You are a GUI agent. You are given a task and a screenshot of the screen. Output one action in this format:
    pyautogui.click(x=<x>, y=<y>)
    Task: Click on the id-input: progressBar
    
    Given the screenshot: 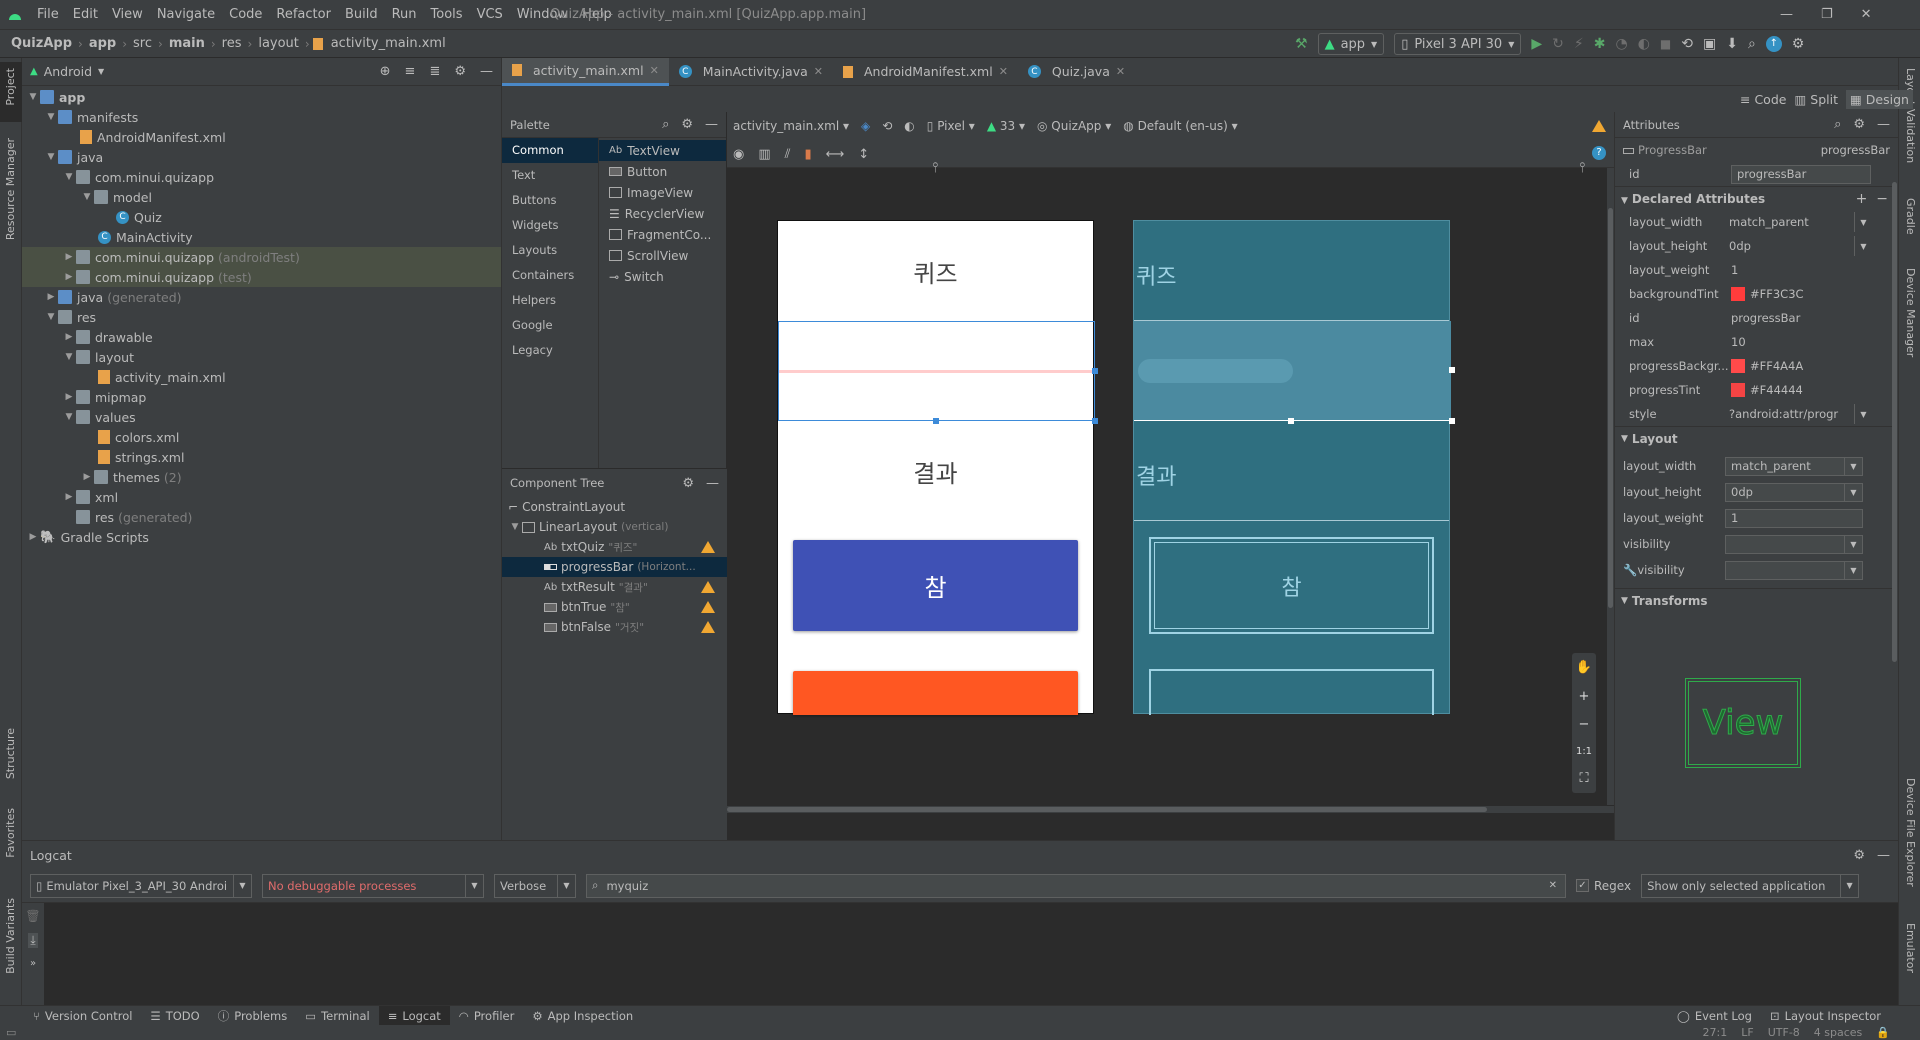 What is the action you would take?
    pyautogui.click(x=1801, y=174)
    